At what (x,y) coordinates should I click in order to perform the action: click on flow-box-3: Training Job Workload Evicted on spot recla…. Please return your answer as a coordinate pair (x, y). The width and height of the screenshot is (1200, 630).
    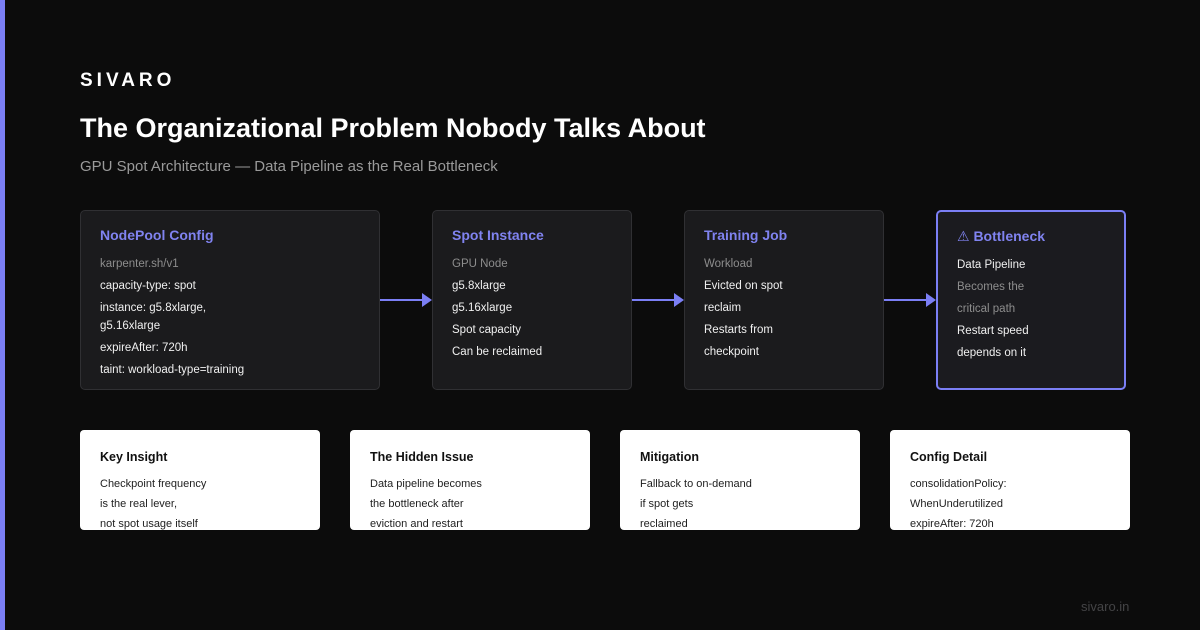
    Looking at the image, I should click on (784, 300).